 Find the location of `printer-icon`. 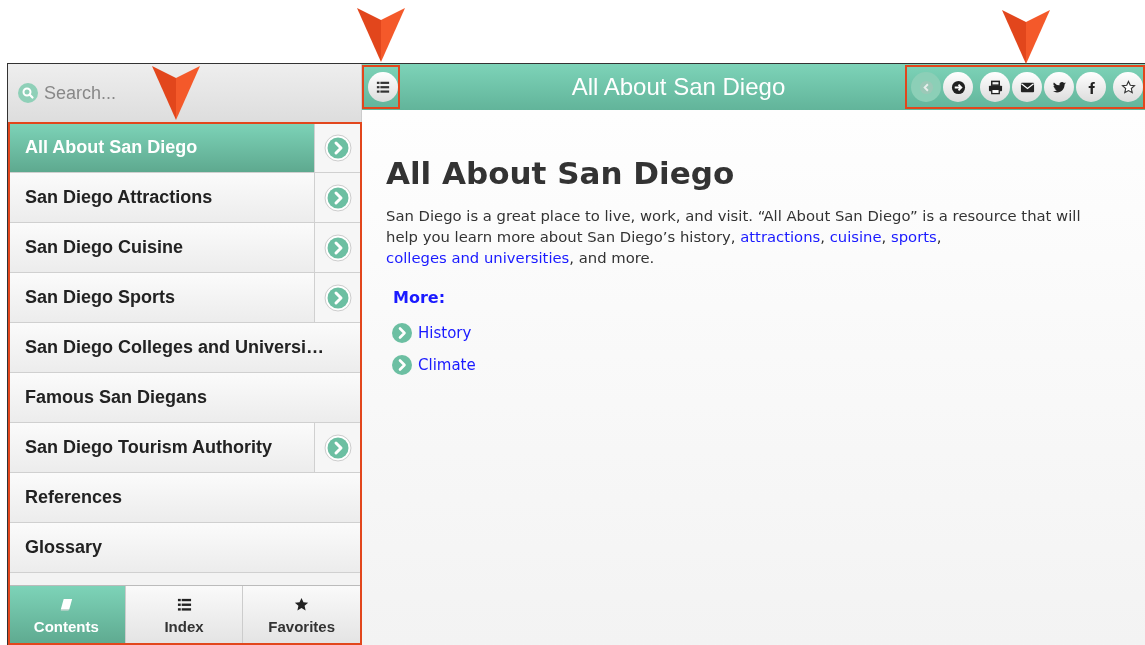

printer-icon is located at coordinates (995, 87).